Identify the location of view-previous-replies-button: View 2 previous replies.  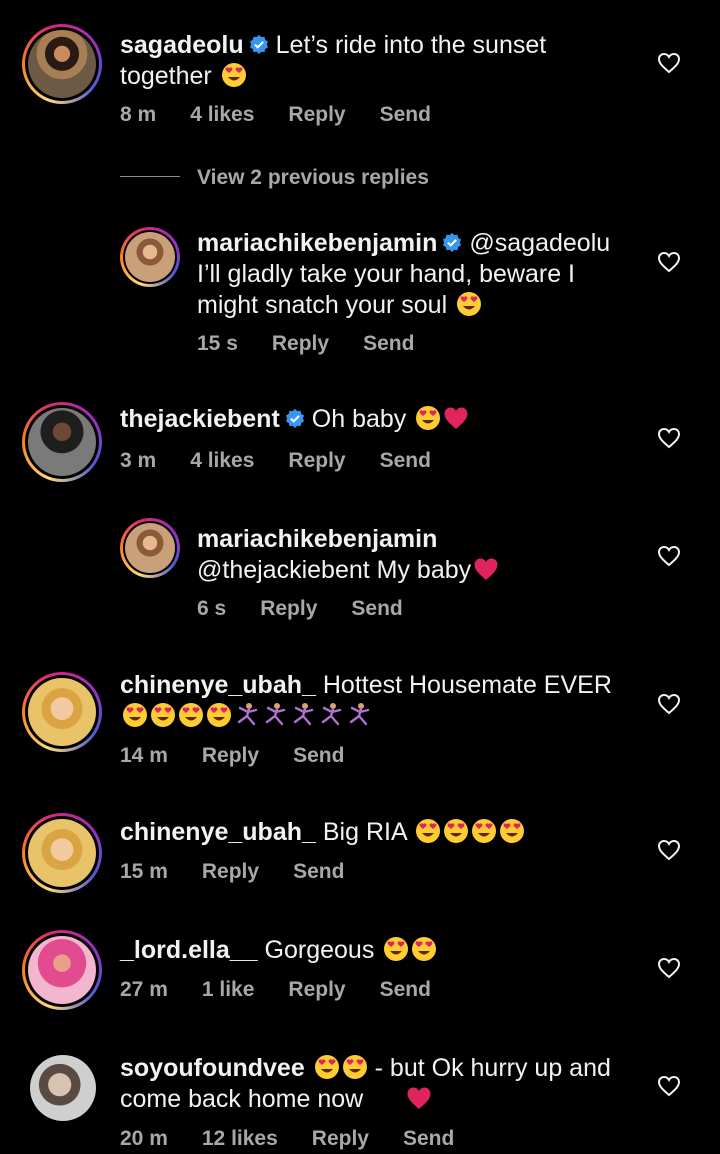
(313, 178).